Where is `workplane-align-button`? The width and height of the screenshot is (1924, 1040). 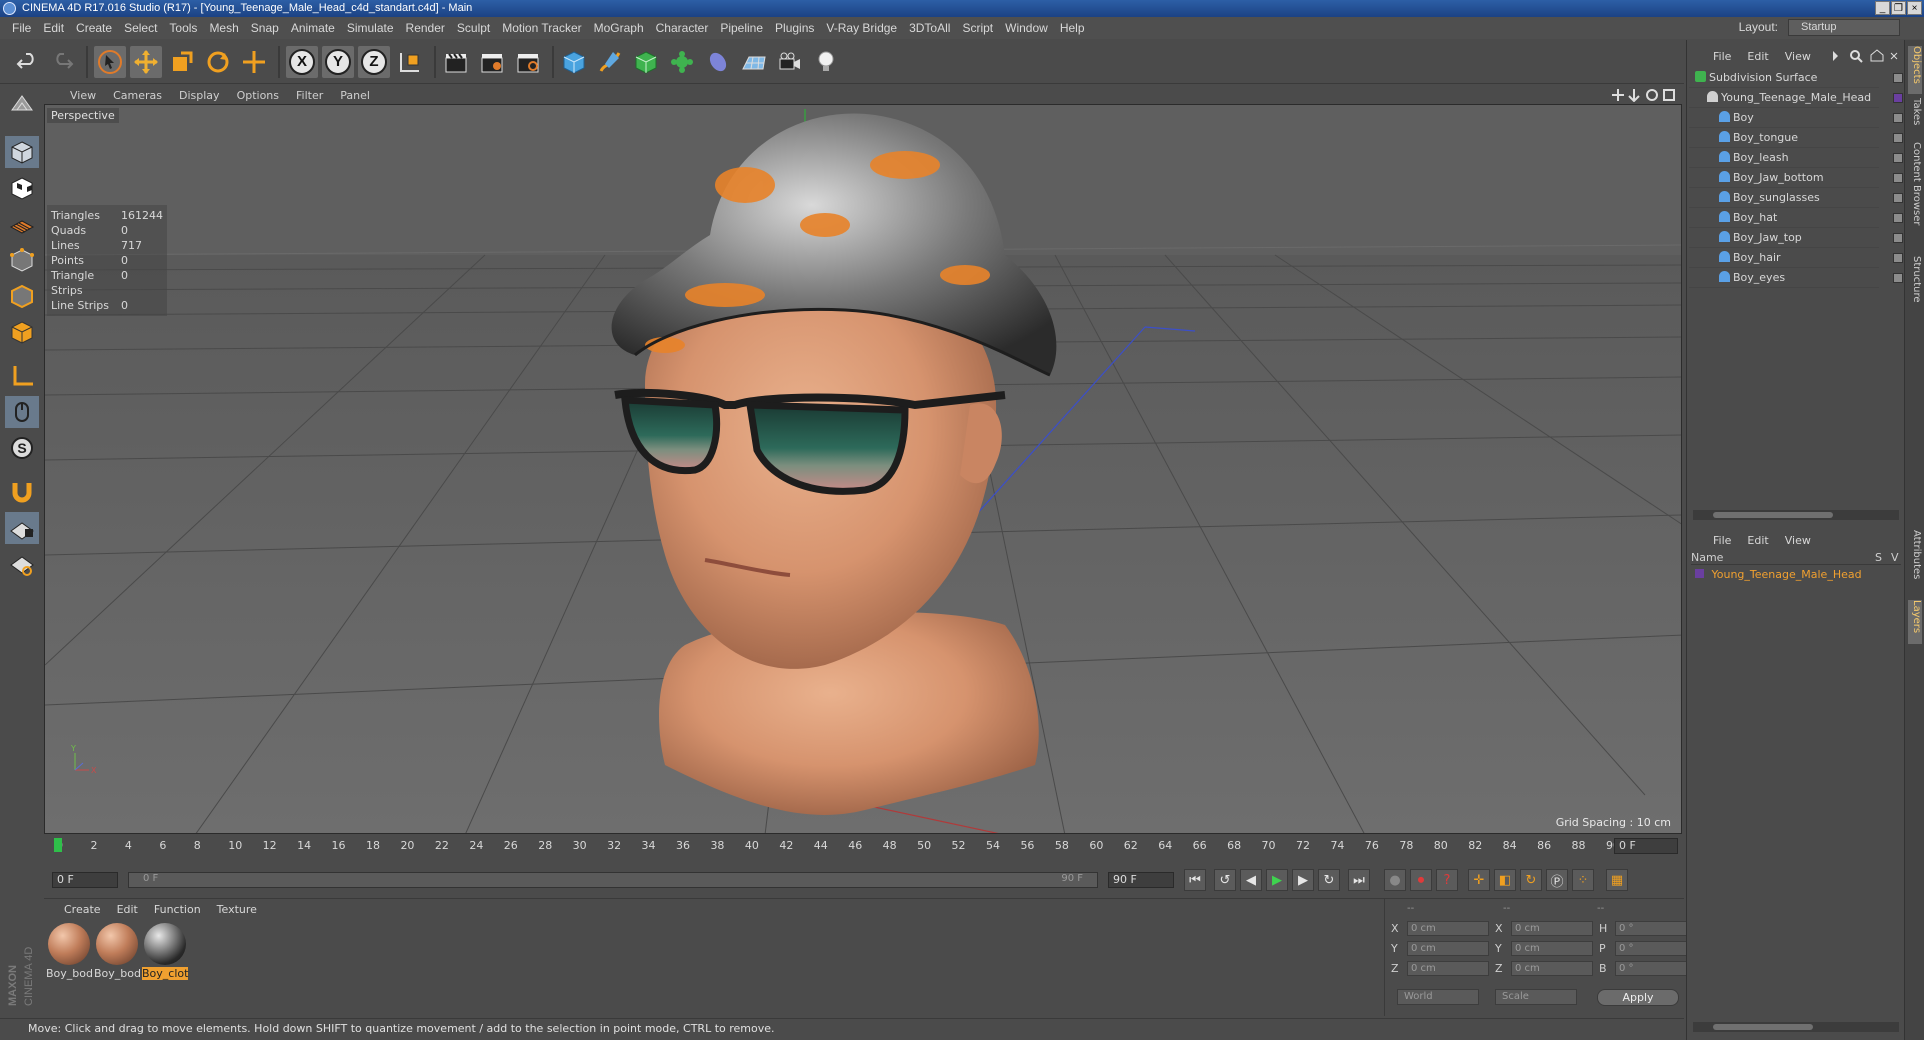 workplane-align-button is located at coordinates (22, 564).